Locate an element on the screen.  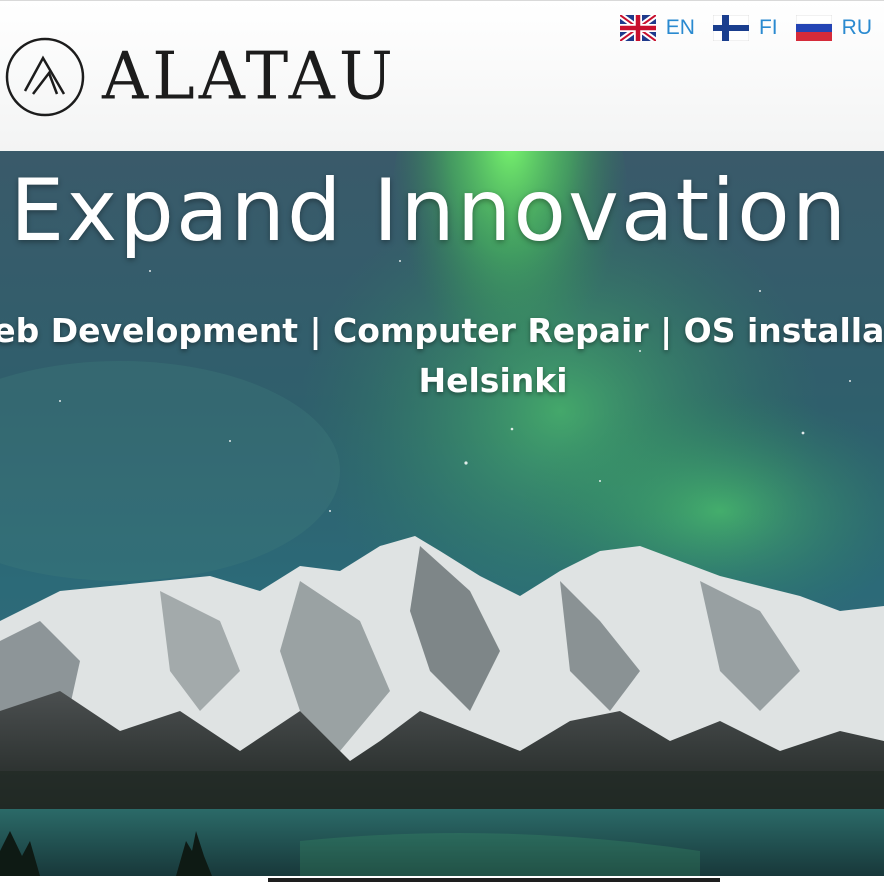
language-en-label: EN is located at coordinates (680, 27).